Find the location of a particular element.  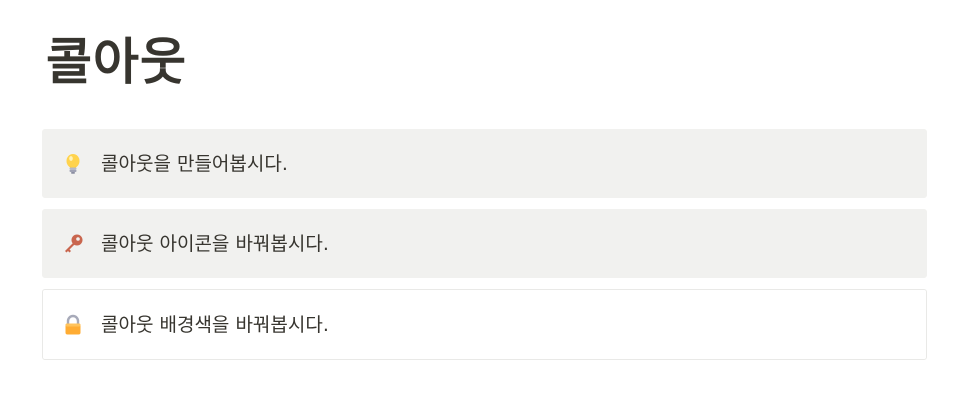

page-title: 콜아웃 is located at coordinates (116, 62).